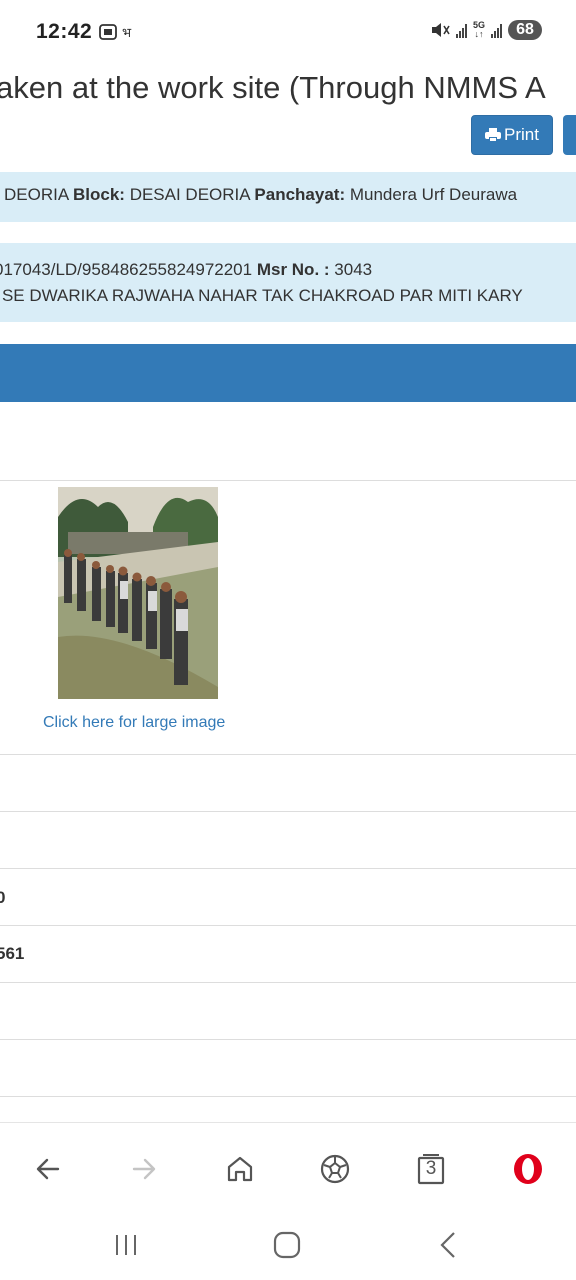 The width and height of the screenshot is (576, 1280). I want to click on msr-value: 3043, so click(353, 269).